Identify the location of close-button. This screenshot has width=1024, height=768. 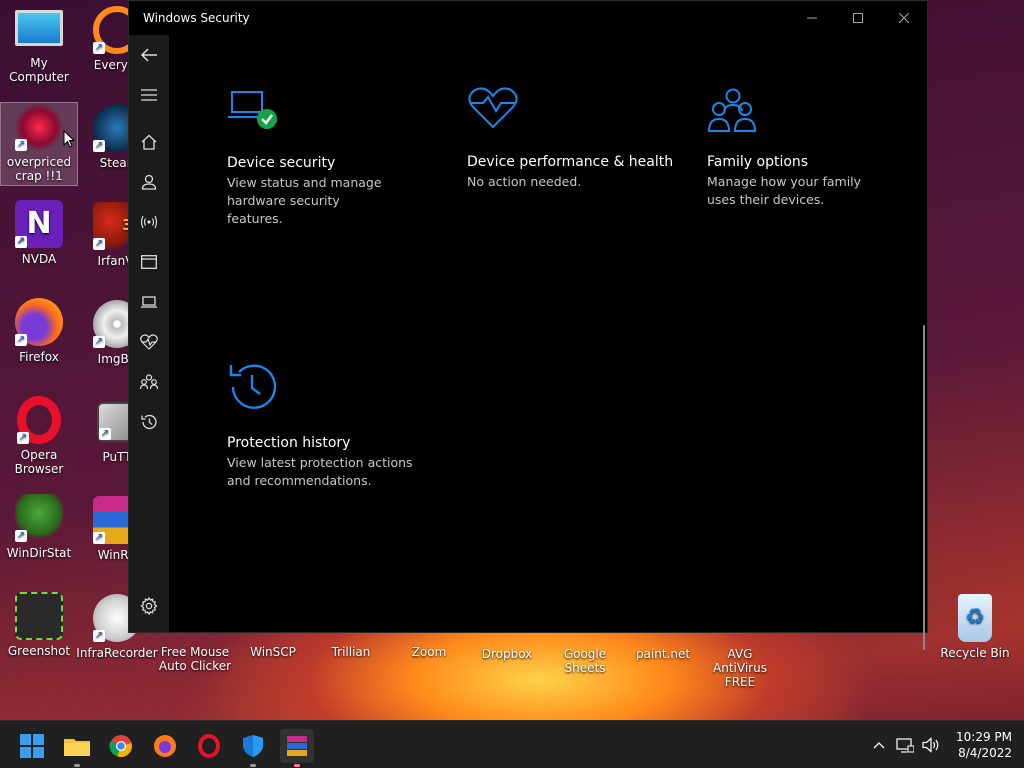
(904, 18).